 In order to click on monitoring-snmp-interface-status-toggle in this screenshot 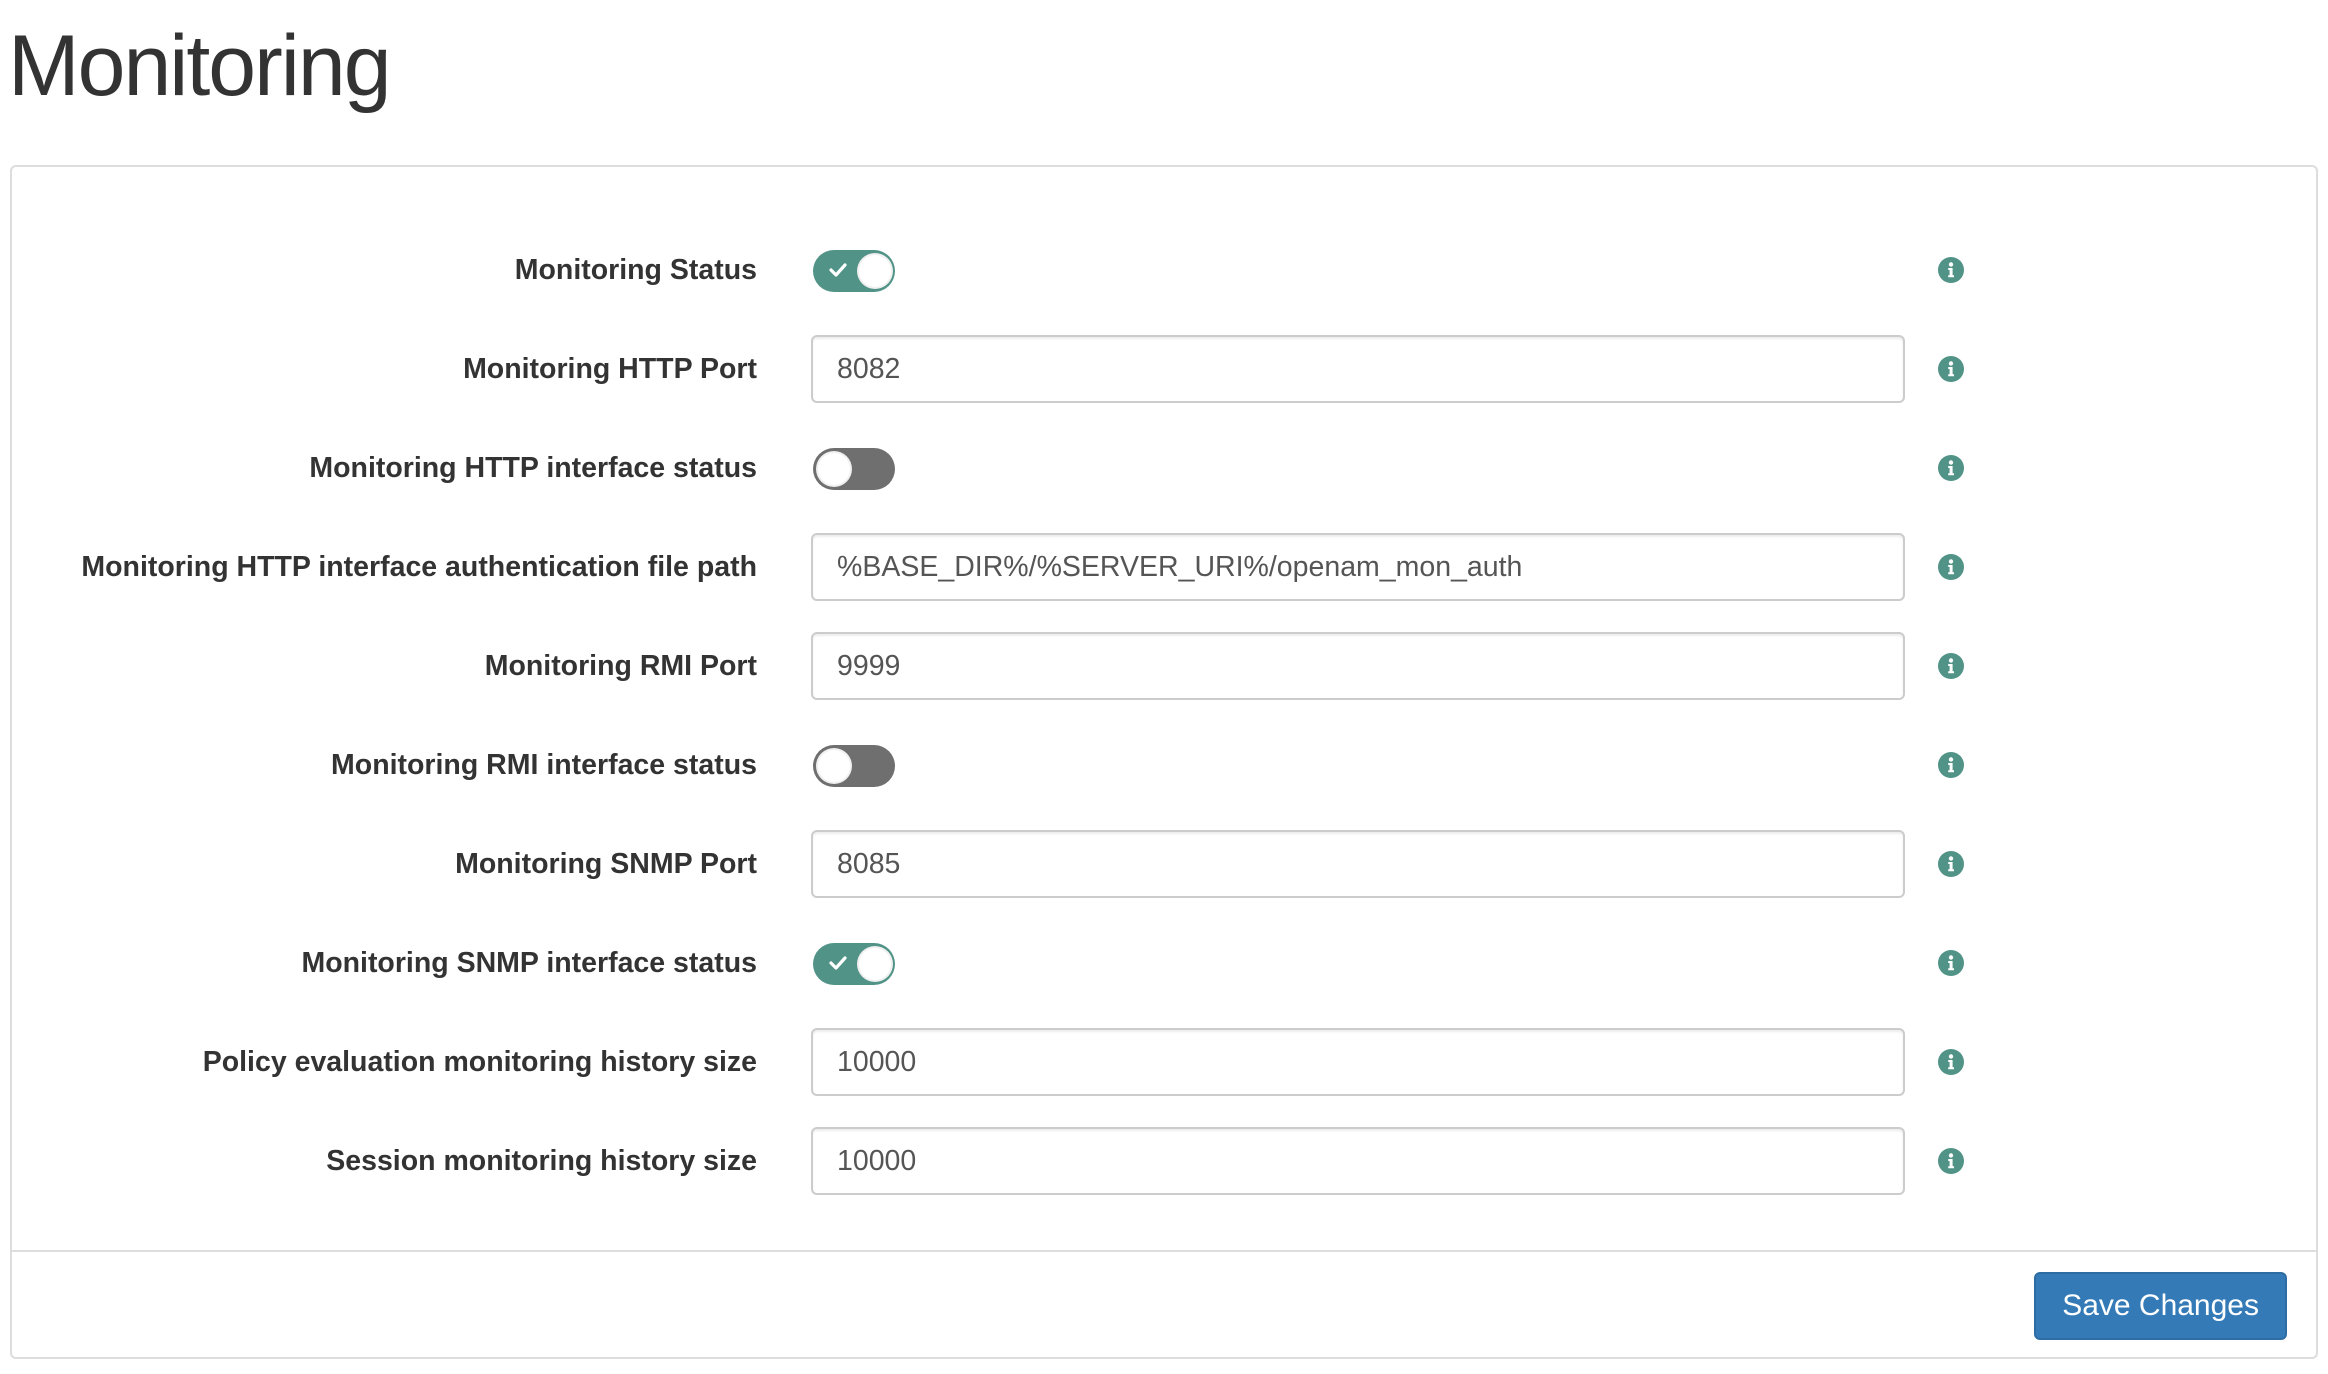, I will do `click(854, 964)`.